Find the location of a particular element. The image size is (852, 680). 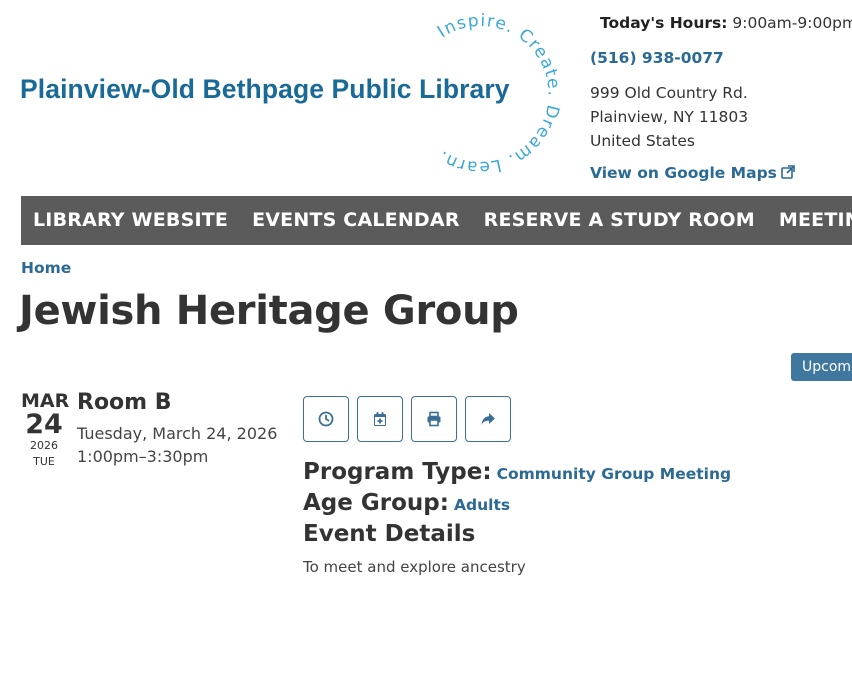

program-type: Program Type: Community Group Meeting is located at coordinates (517, 472).